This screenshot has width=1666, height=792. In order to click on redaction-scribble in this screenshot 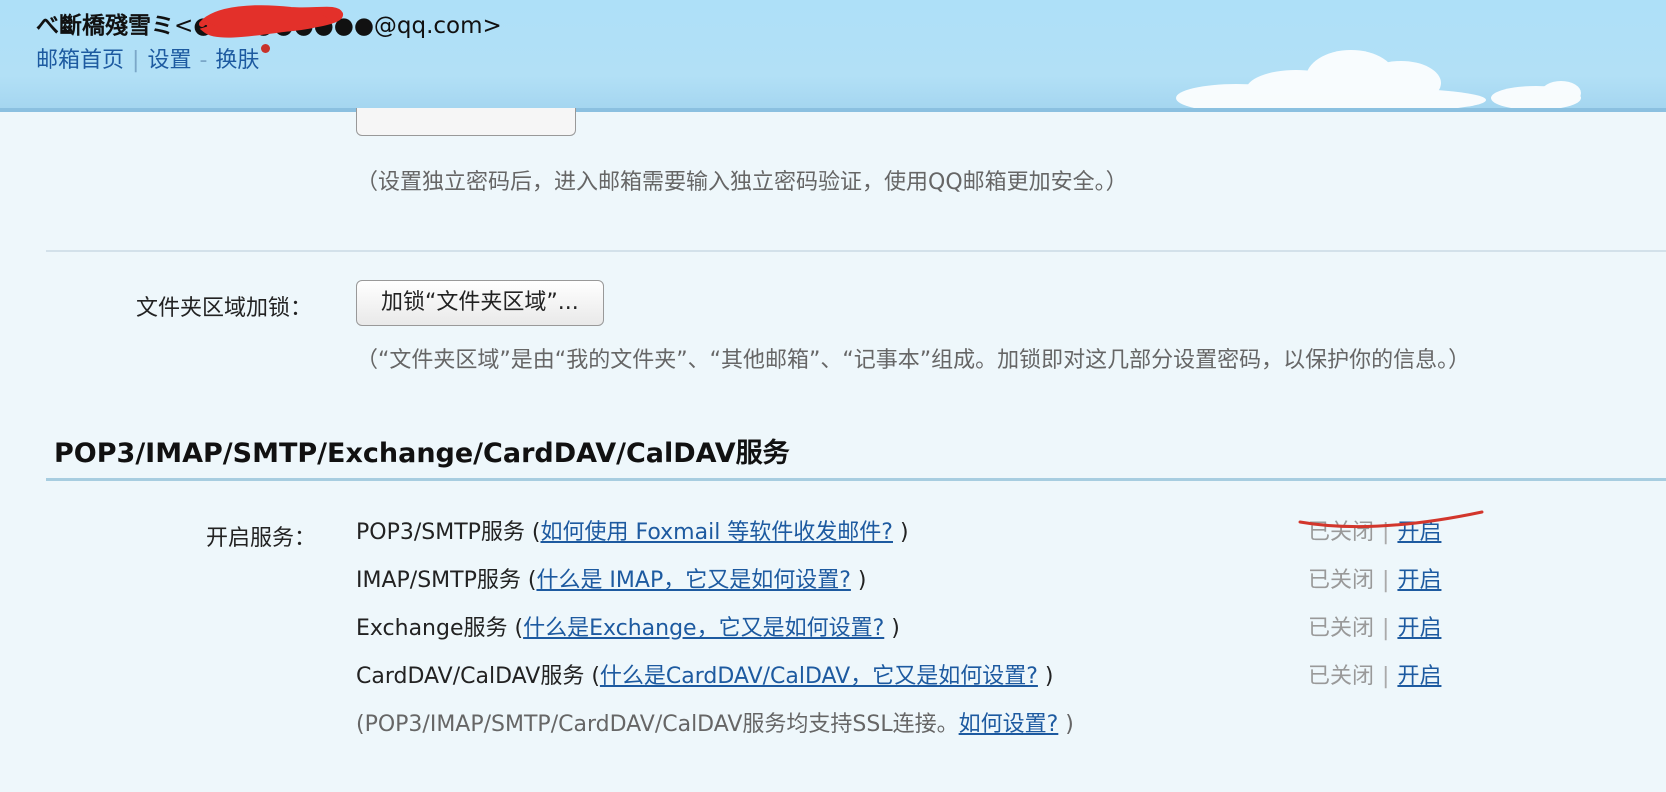, I will do `click(271, 21)`.